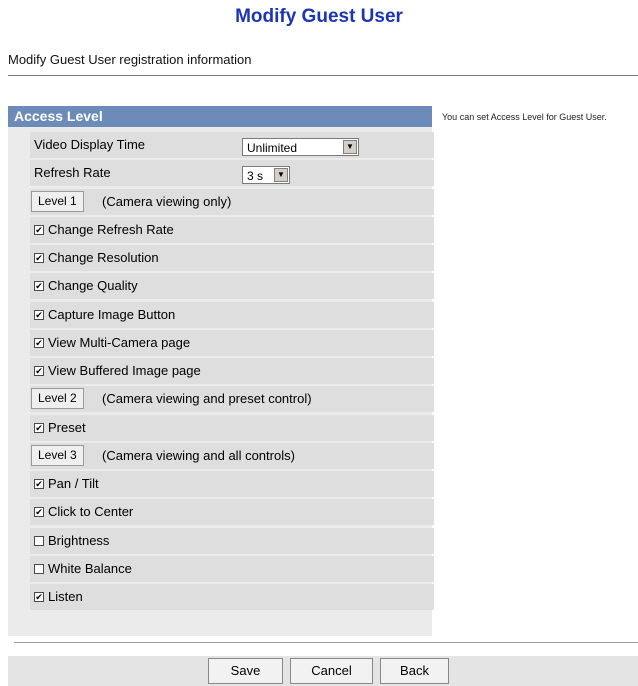  What do you see at coordinates (111, 229) in the screenshot?
I see `change-refresh-rate-label: Change Refresh Rate` at bounding box center [111, 229].